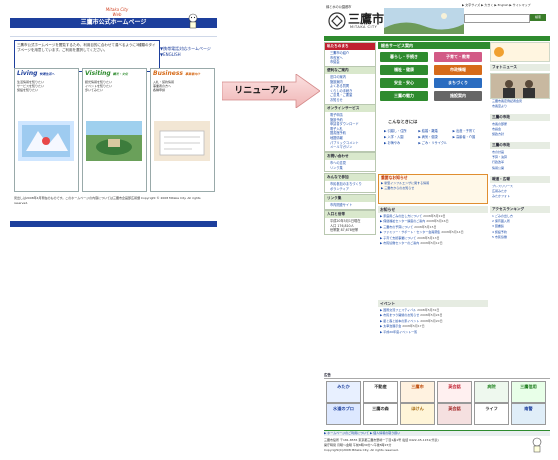 The image size is (558, 460). I want to click on important-link: ▶ 三鷹市からのお知らせ, so click(433, 188).